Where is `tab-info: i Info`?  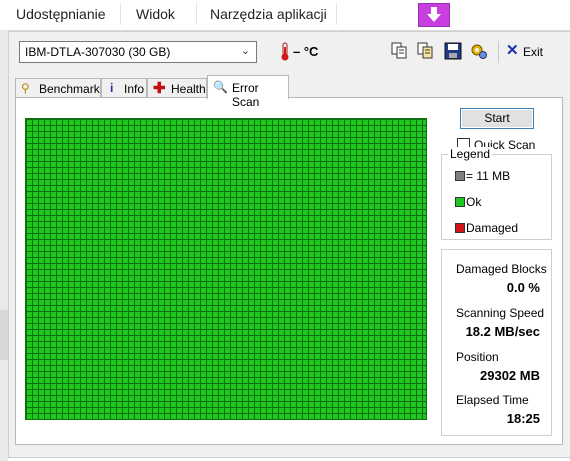 tab-info: i Info is located at coordinates (124, 88).